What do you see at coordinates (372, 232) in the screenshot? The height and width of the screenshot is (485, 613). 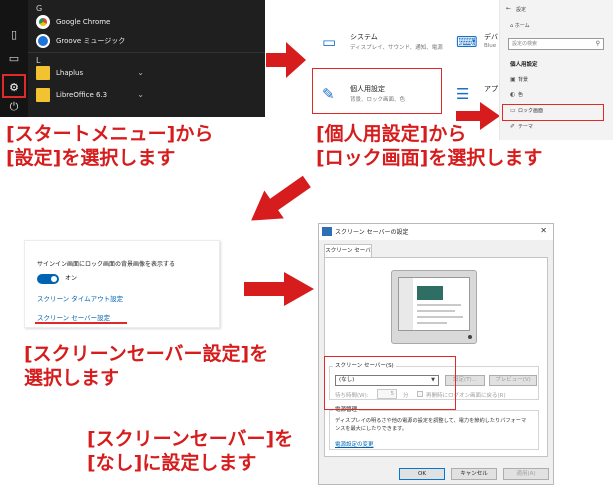 I see `dialog-title: スクリーン セーバーの設定` at bounding box center [372, 232].